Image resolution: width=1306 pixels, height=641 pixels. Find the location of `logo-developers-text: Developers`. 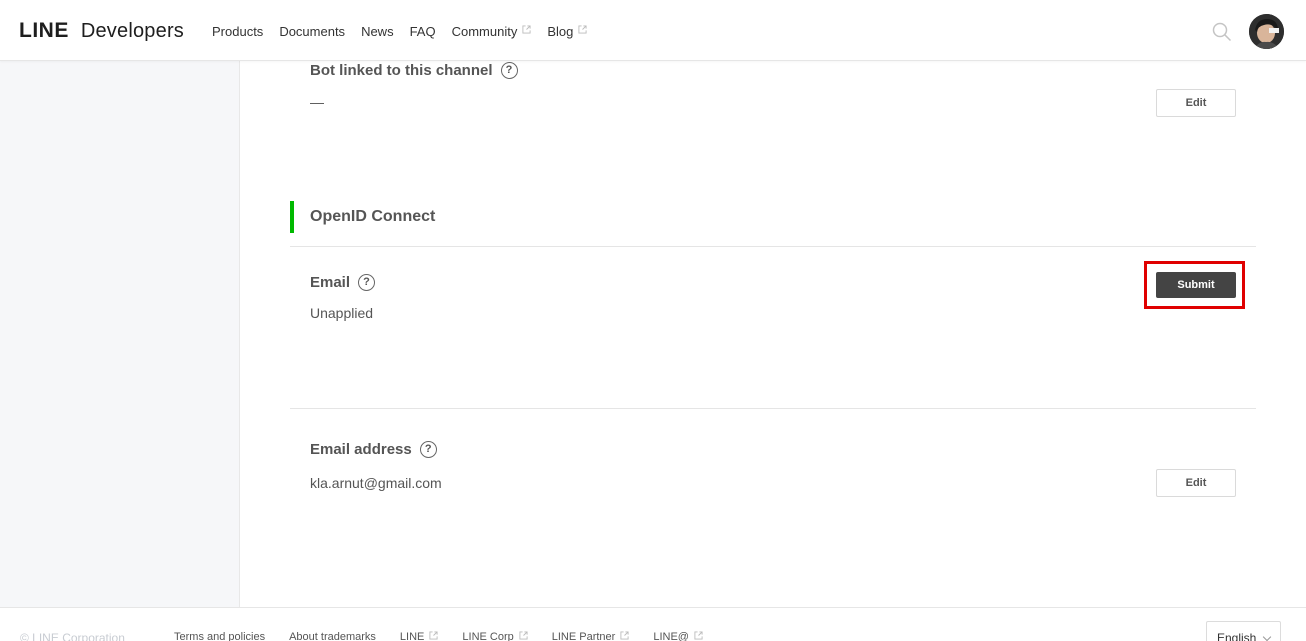

logo-developers-text: Developers is located at coordinates (132, 31).